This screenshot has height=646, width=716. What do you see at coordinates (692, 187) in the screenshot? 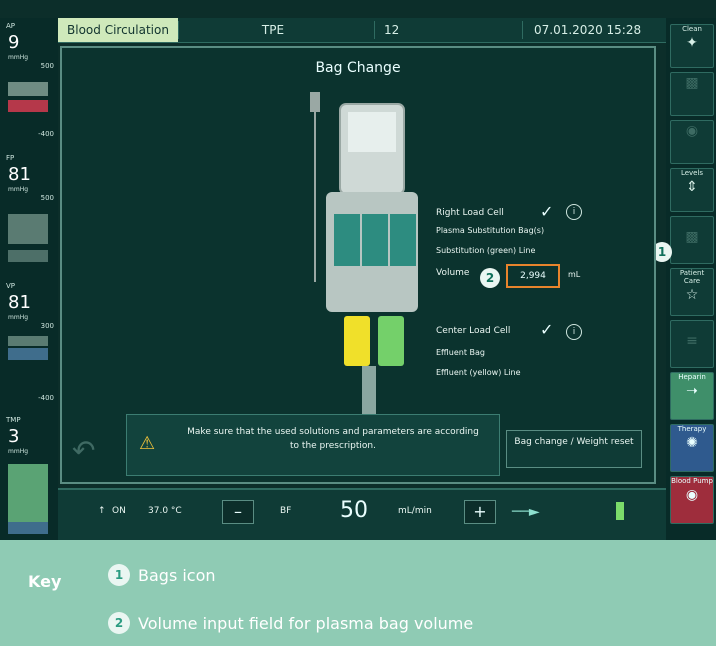
I see `levels-icon: ⇕` at bounding box center [692, 187].